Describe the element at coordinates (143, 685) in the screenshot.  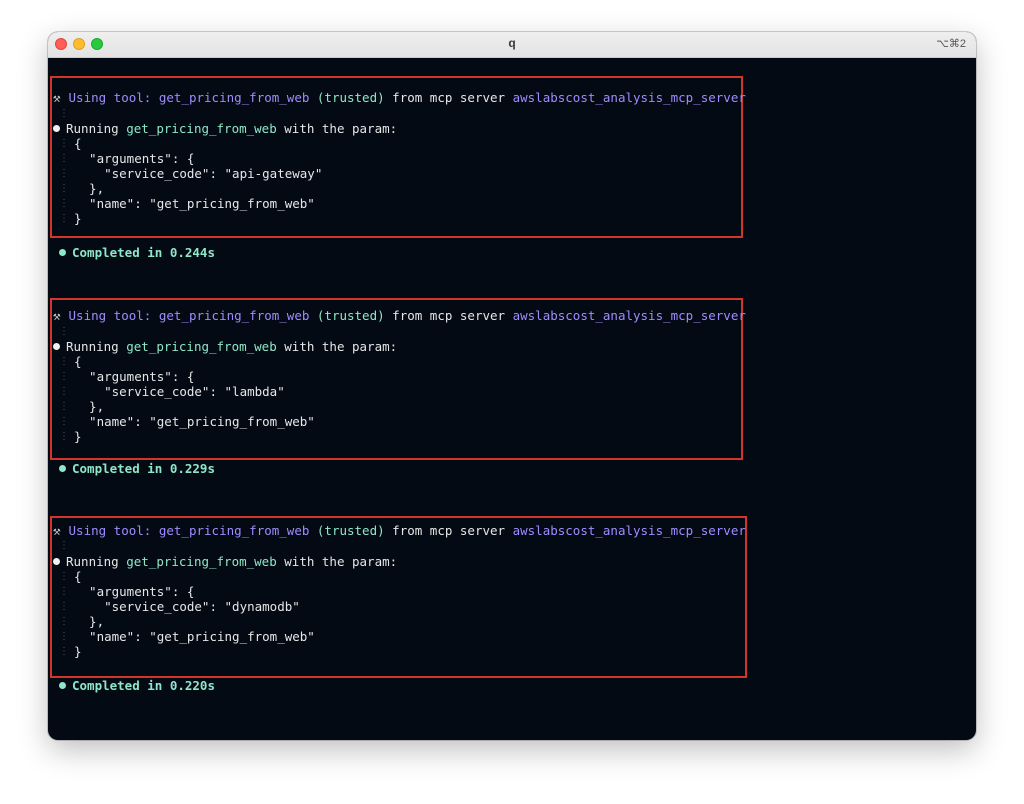
I see `completed-status: Completed in 0.220s` at that location.